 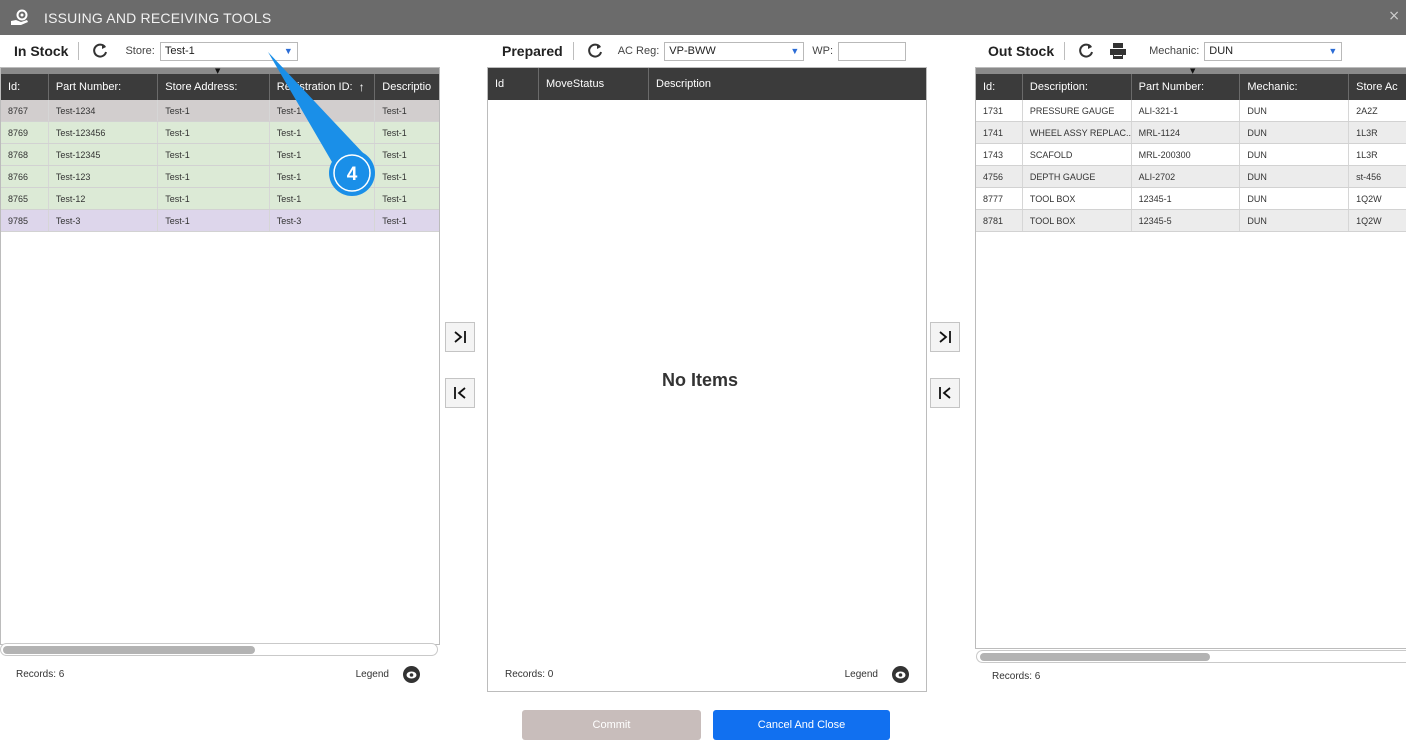 I want to click on cell-id: 8781, so click(x=999, y=220).